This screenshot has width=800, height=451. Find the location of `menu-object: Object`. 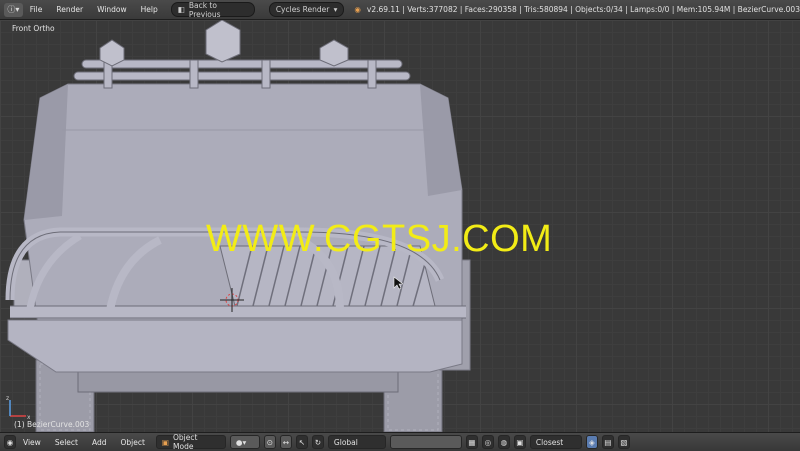

menu-object: Object is located at coordinates (132, 442).